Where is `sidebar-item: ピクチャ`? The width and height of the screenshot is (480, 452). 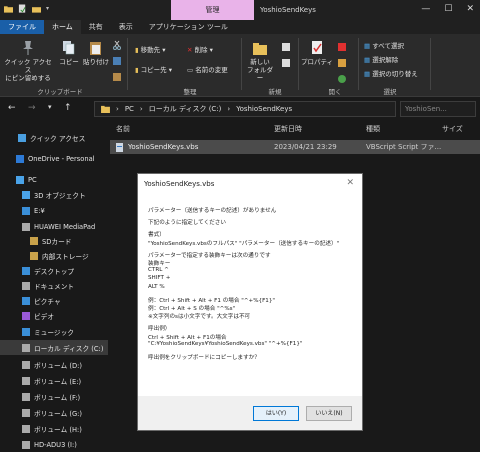 sidebar-item: ピクチャ is located at coordinates (54, 300).